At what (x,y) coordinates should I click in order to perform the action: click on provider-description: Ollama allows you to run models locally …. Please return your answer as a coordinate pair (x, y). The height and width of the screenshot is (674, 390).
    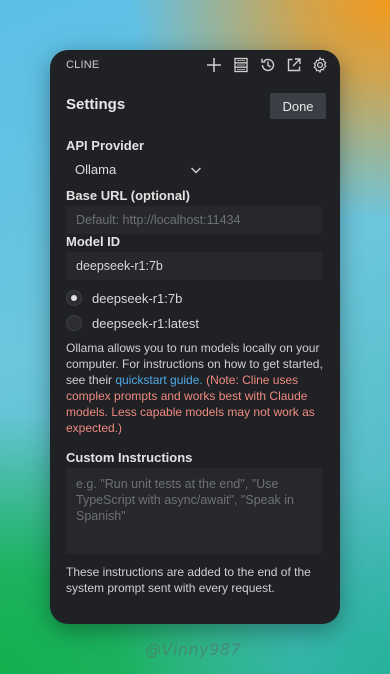
    Looking at the image, I should click on (197, 388).